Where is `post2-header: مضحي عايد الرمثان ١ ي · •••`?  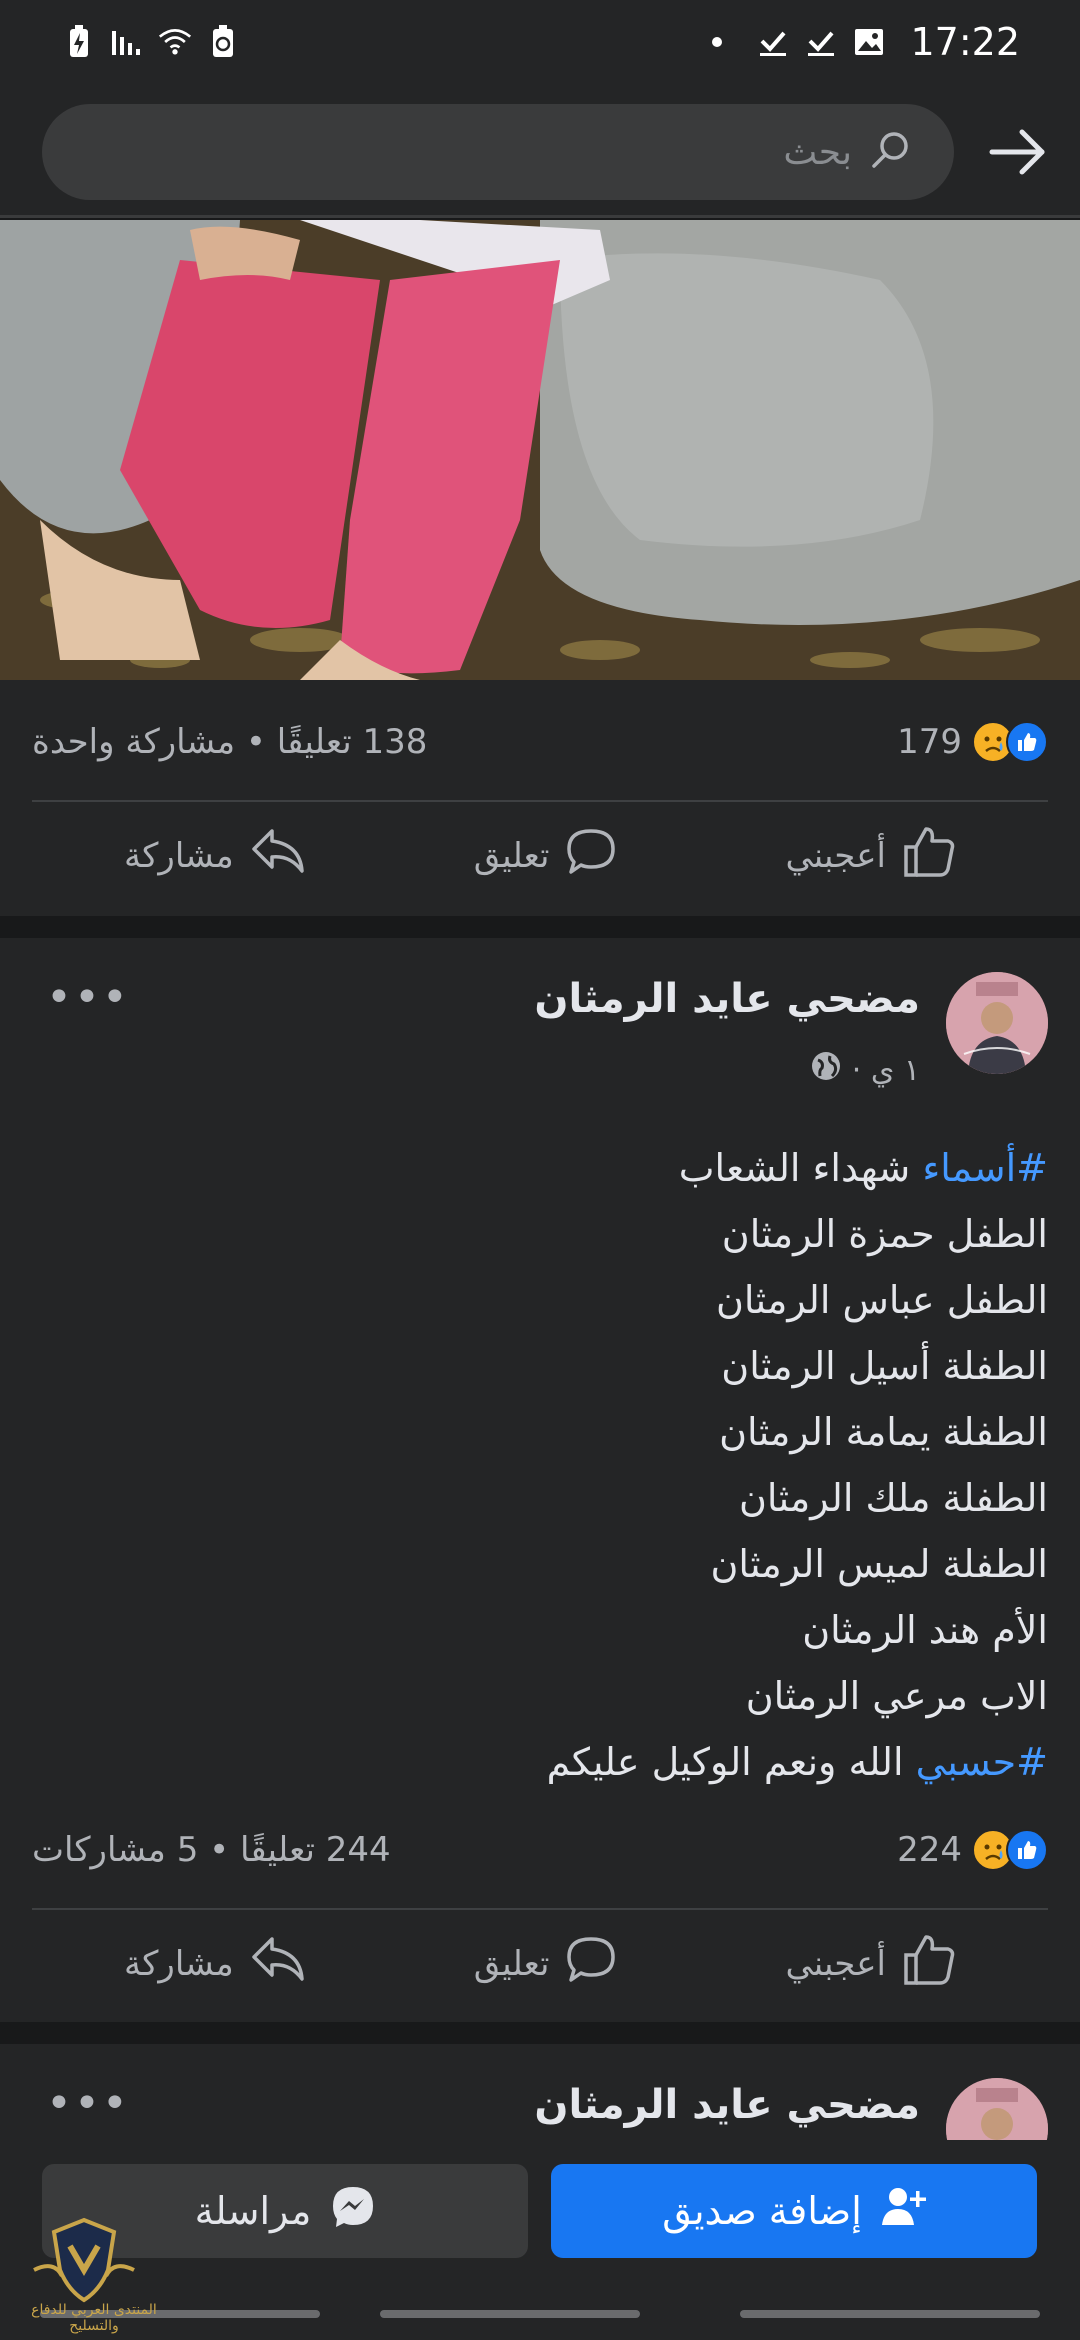
post2-header: مضحي عايد الرمثان ١ ي · ••• is located at coordinates (540, 1018).